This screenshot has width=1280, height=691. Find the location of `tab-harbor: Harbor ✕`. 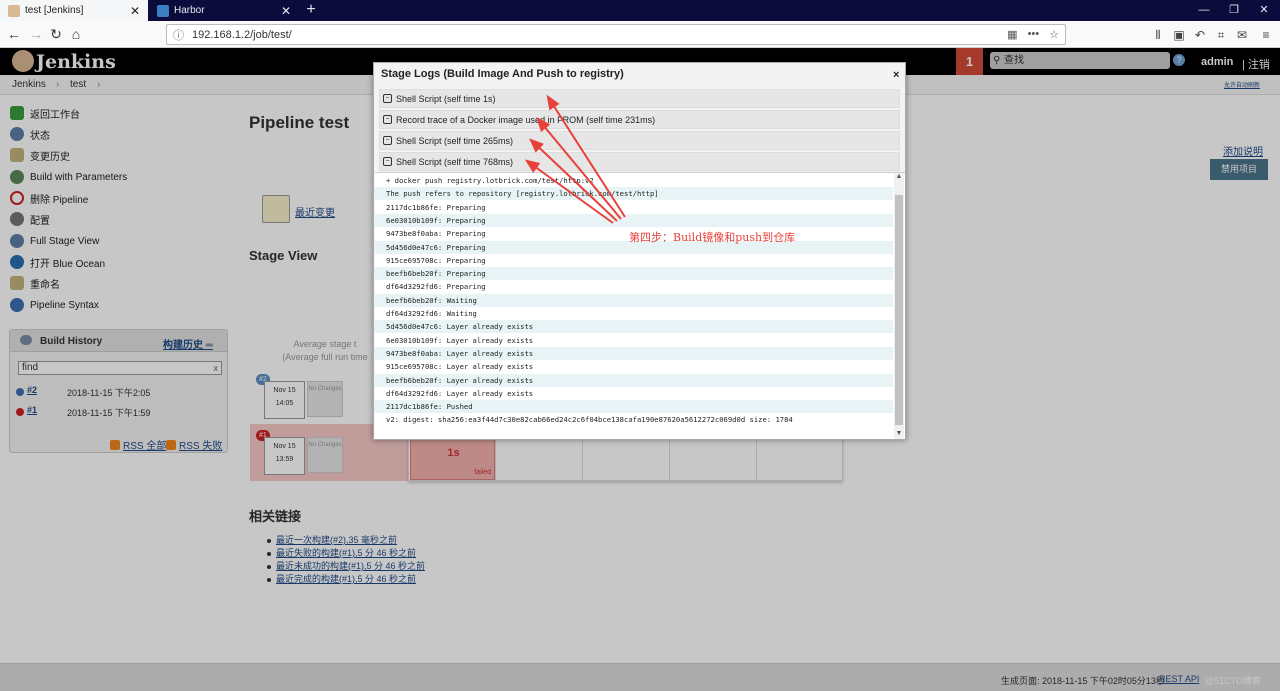

tab-harbor: Harbor ✕ is located at coordinates (224, 10).